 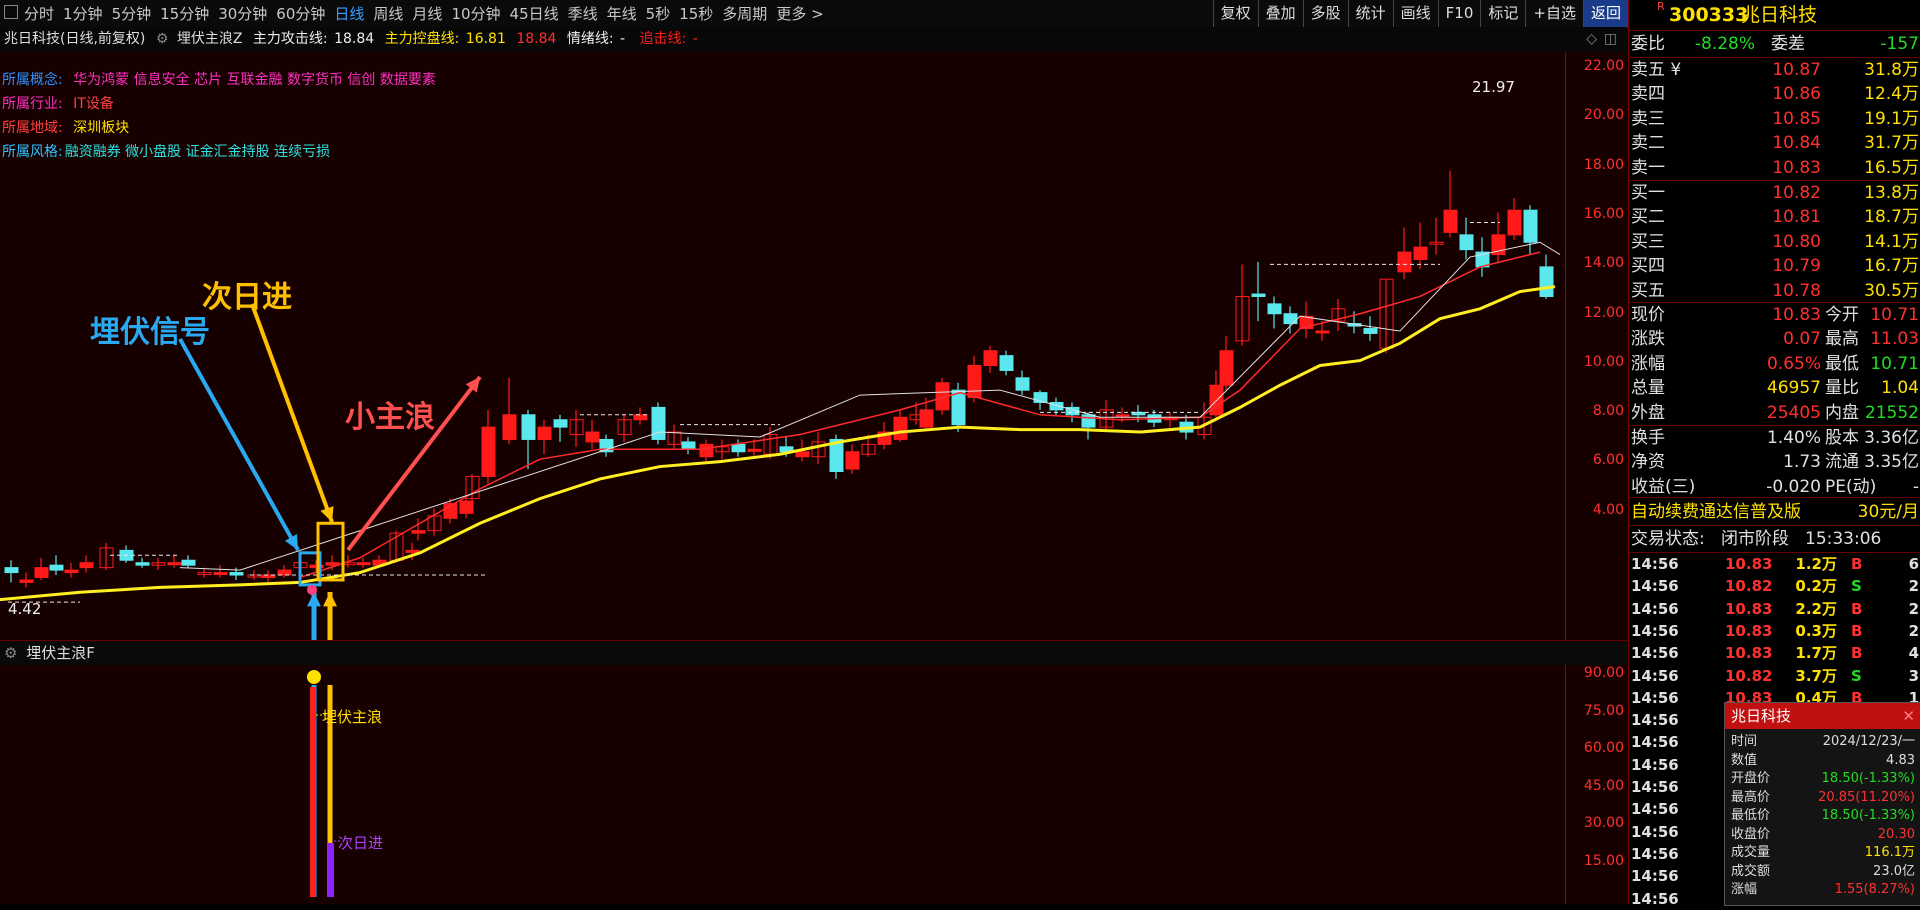 I want to click on sub-nextday-label: 次日进, so click(x=361, y=843).